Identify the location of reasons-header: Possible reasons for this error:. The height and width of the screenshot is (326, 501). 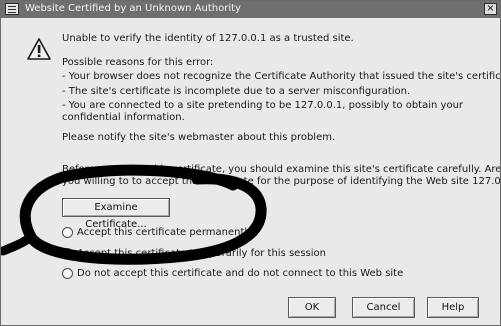
(138, 62).